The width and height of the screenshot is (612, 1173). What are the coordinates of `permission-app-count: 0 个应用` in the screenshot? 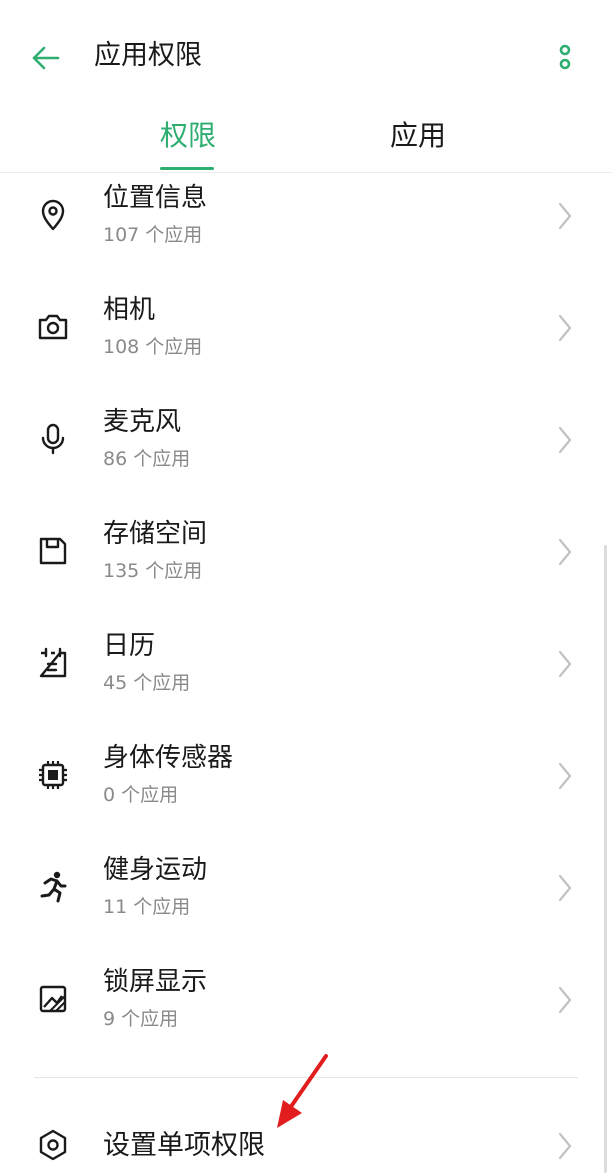 It's located at (141, 795).